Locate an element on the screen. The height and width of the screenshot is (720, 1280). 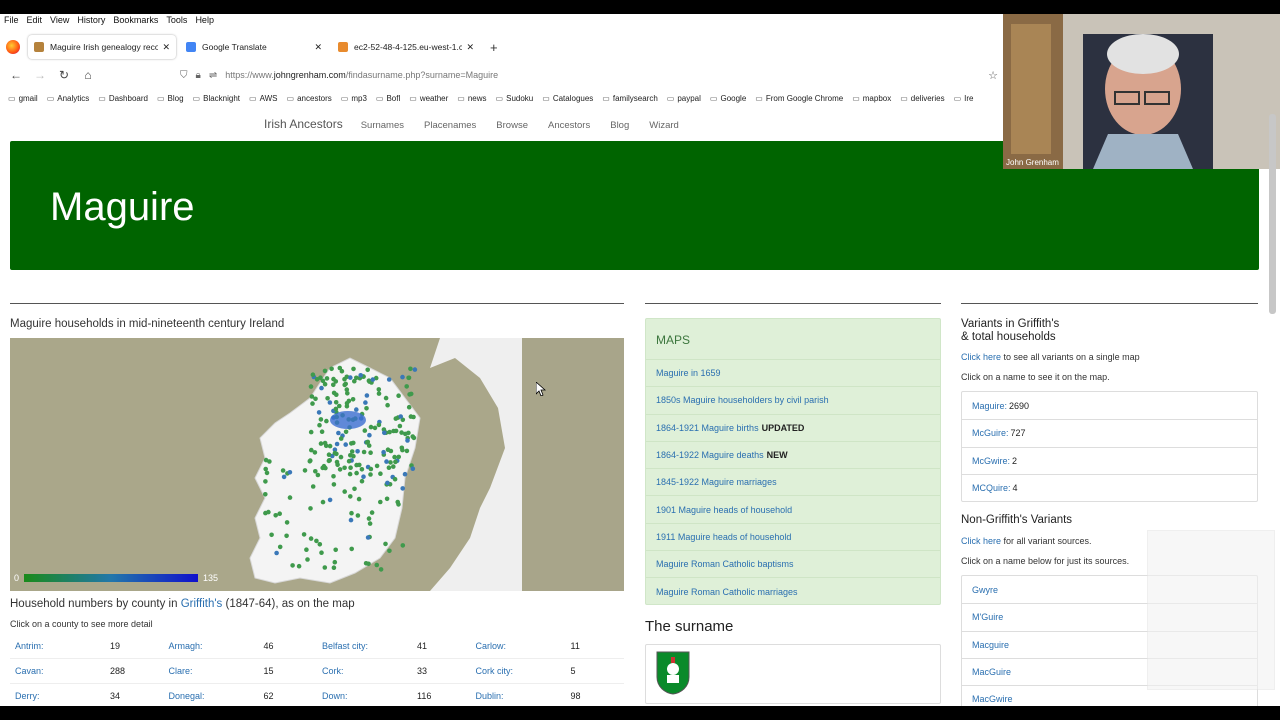
county-link: Derry: is located at coordinates (60, 696).